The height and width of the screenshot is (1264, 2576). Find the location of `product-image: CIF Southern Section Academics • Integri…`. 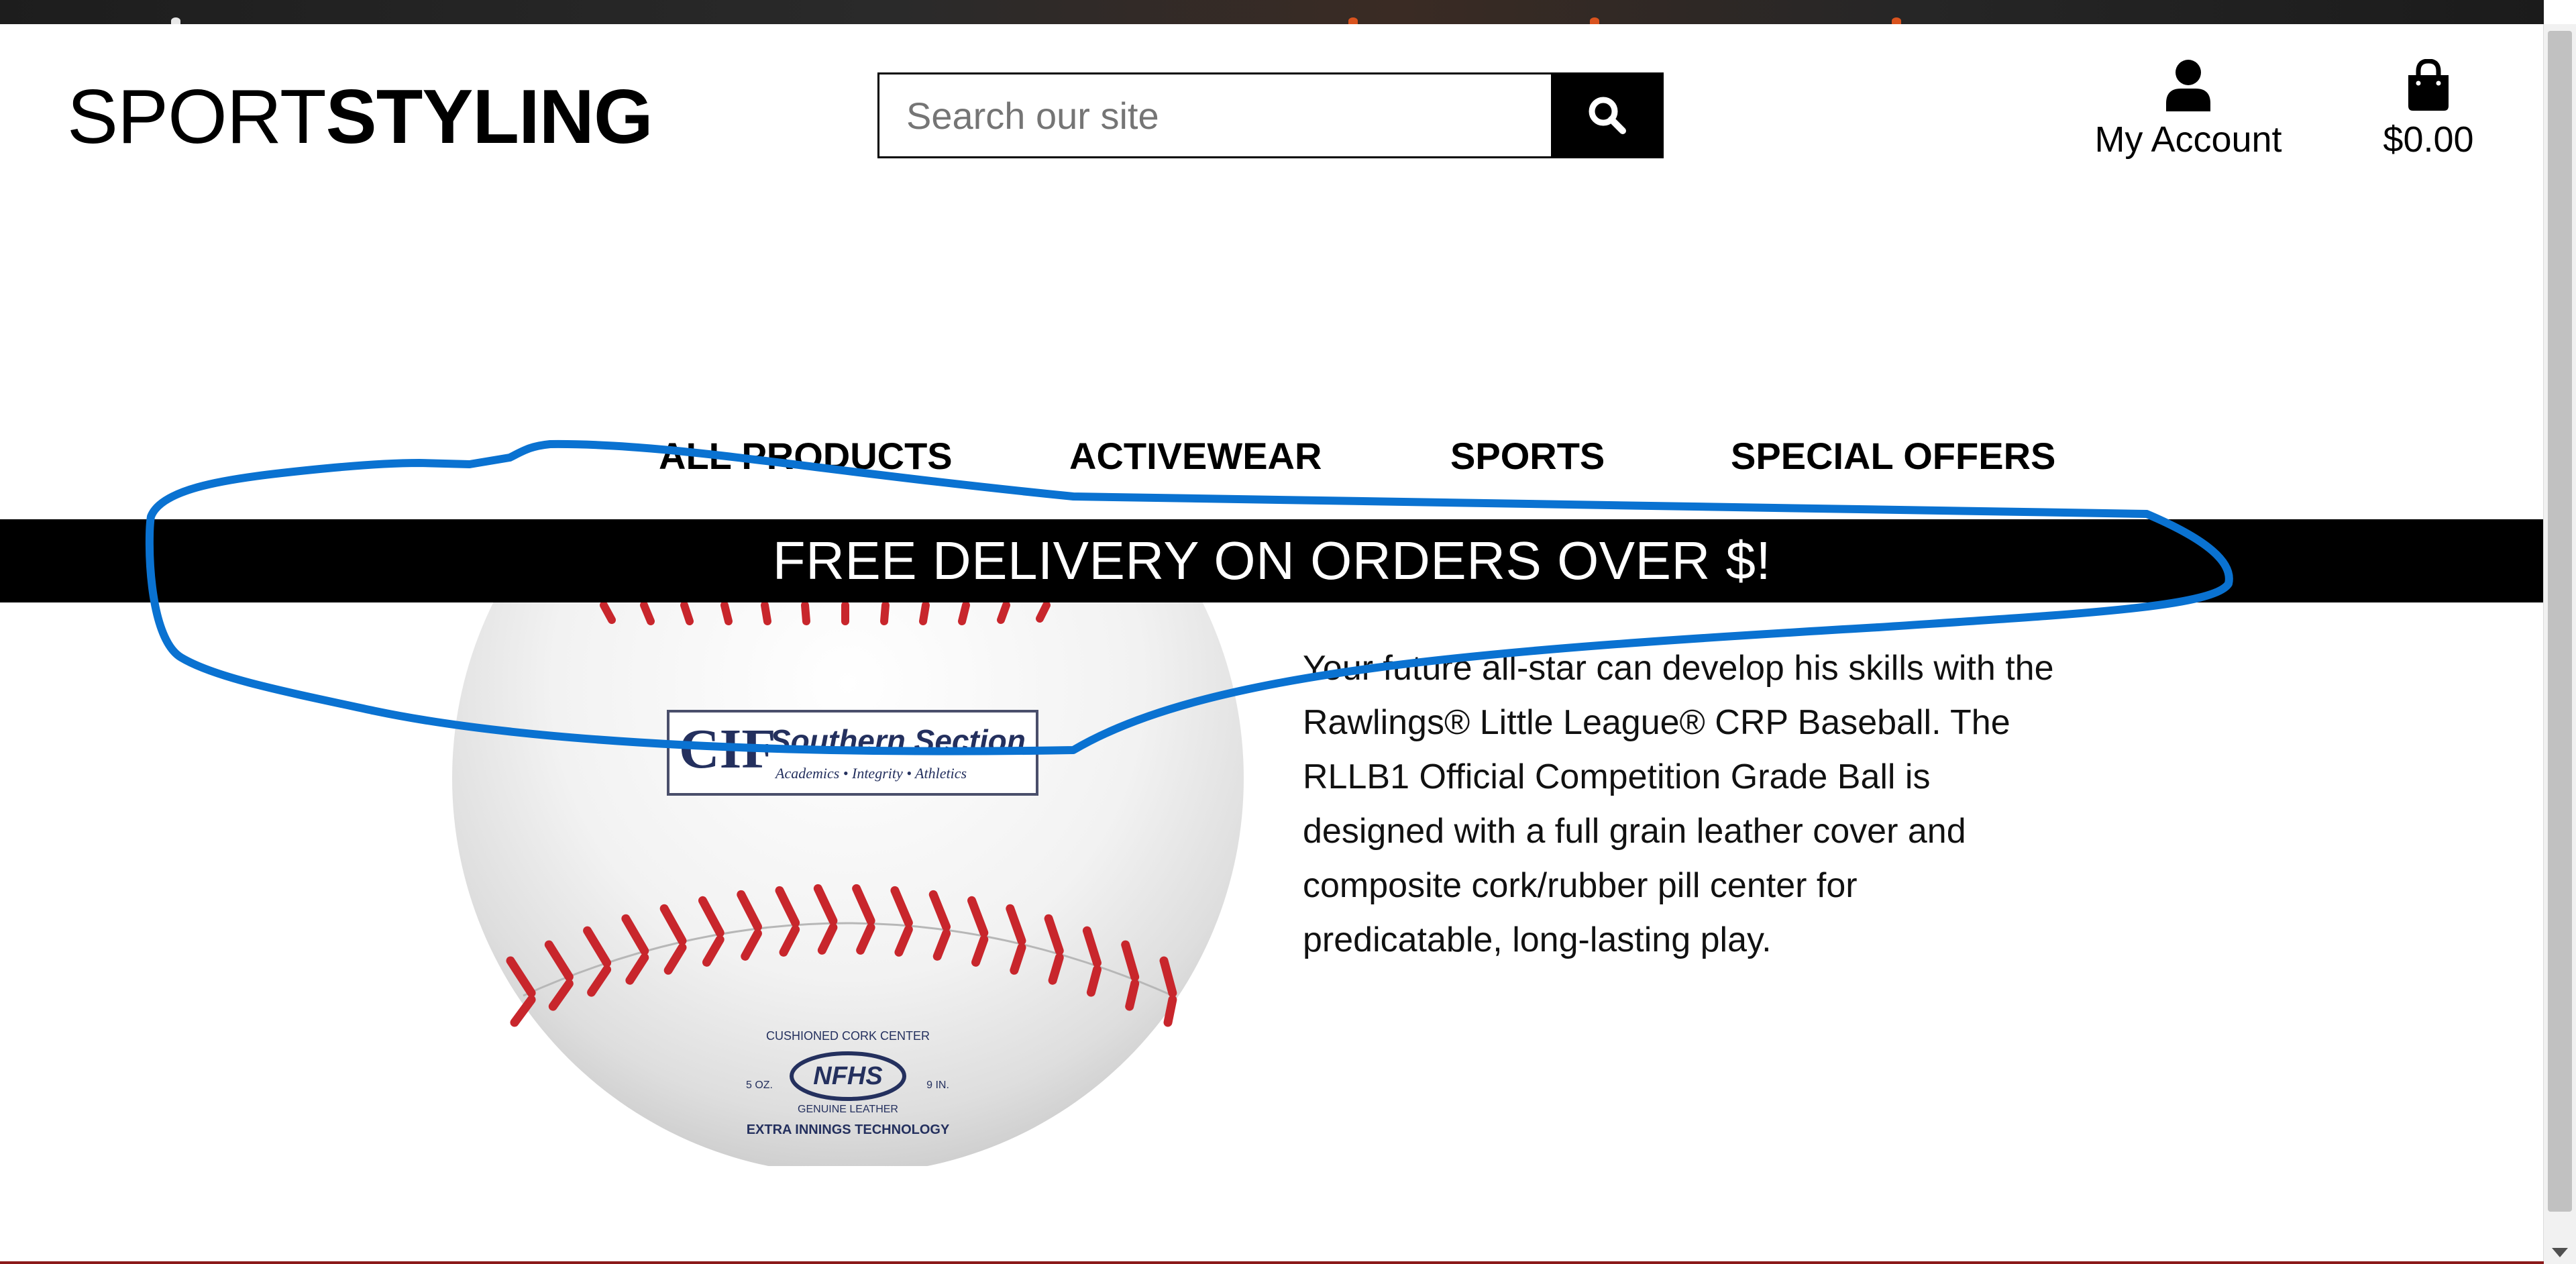

product-image: CIF Southern Section Academics • Integri… is located at coordinates (845, 884).